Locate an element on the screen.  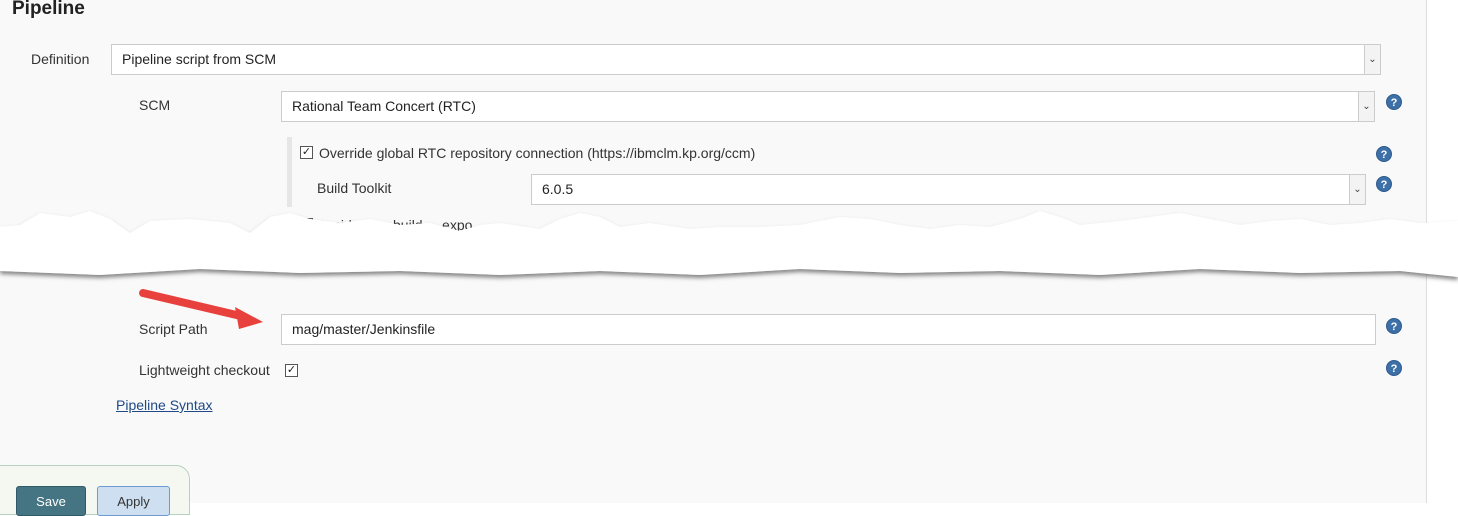
save-button: Save is located at coordinates (51, 501).